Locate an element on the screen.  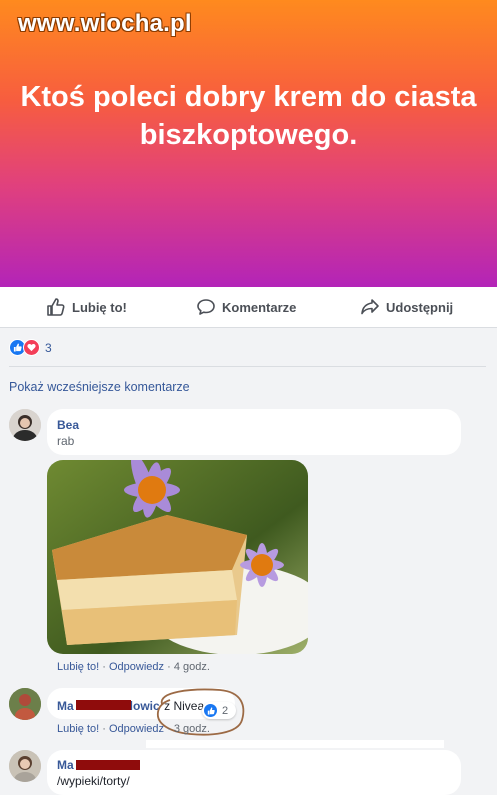
comment-text: rab is located at coordinates (66, 441).